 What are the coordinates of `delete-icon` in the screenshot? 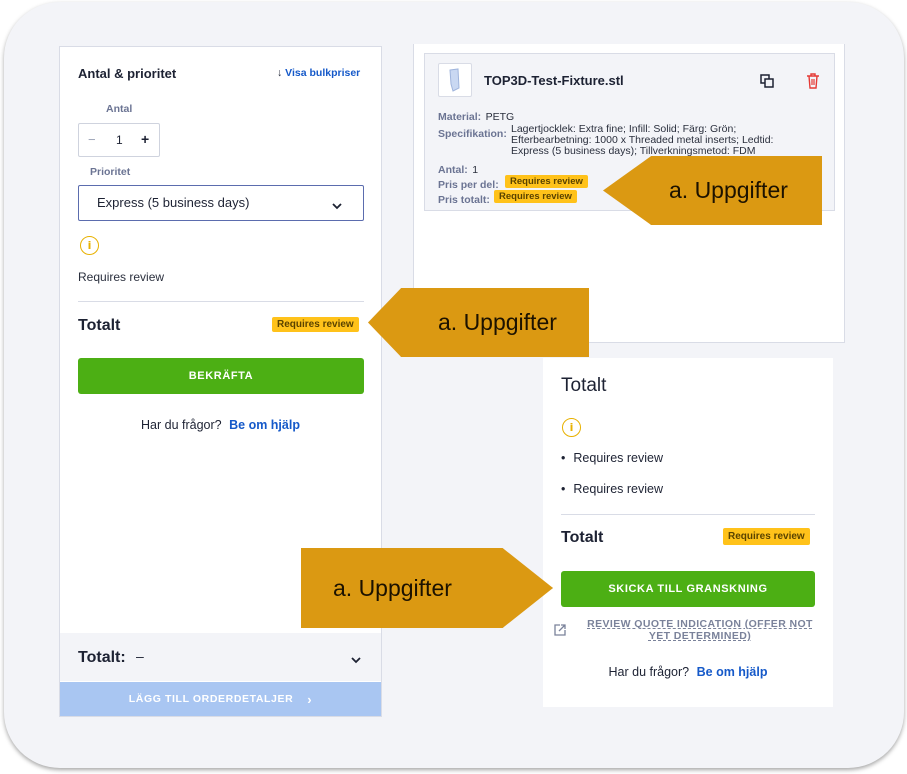 It's located at (813, 83).